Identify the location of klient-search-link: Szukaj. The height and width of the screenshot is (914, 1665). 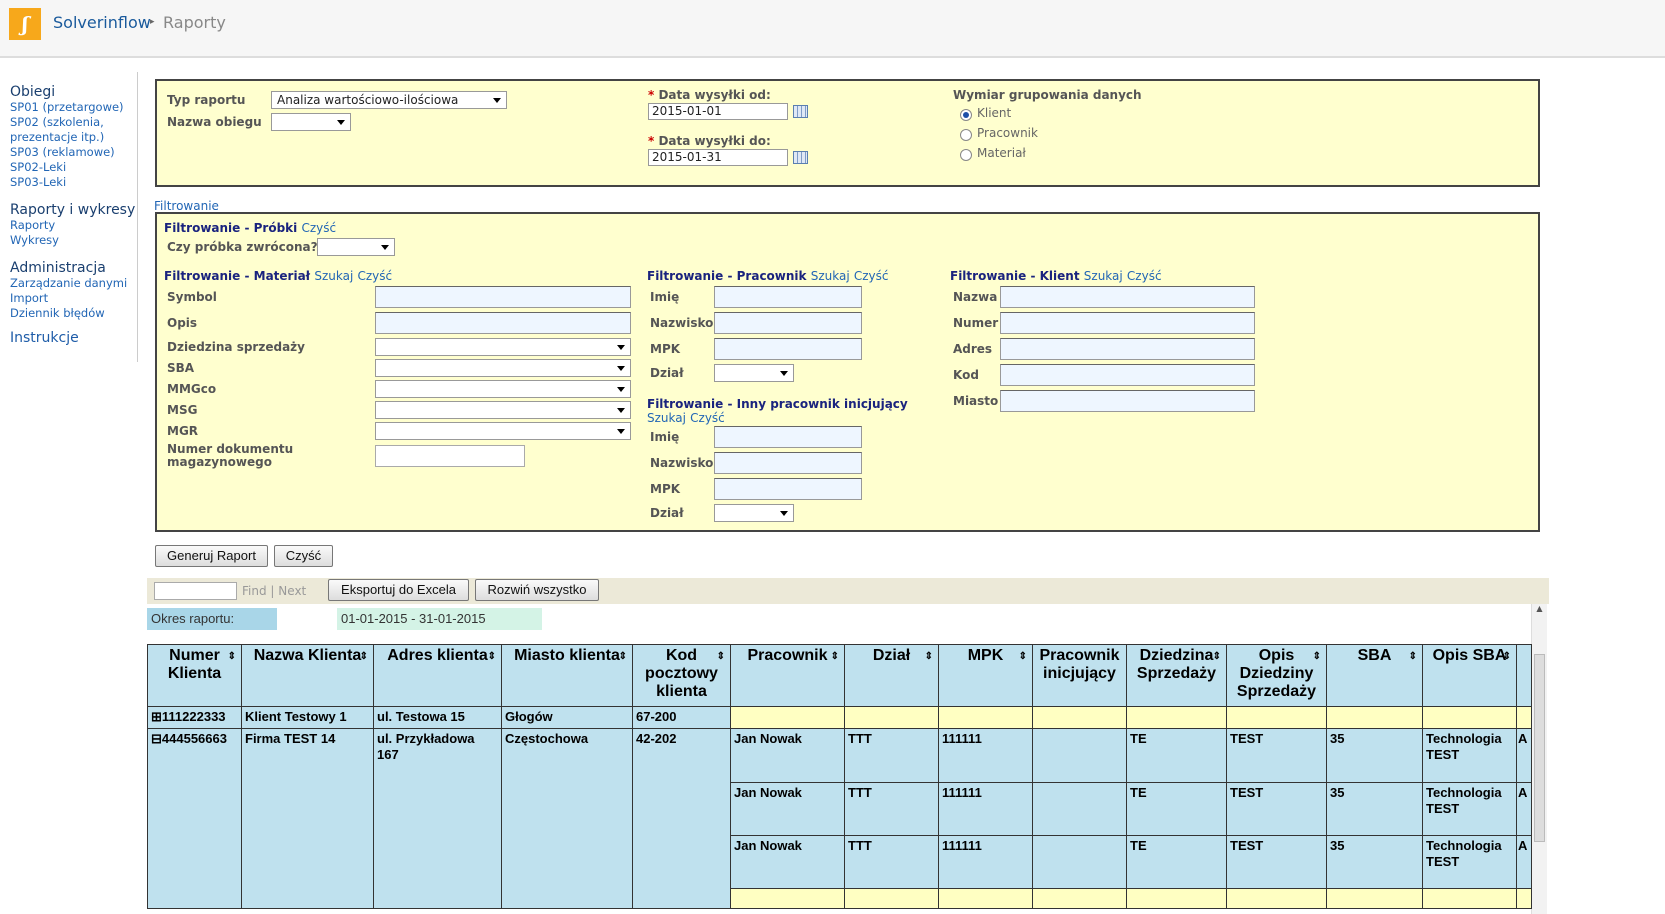
(1103, 276).